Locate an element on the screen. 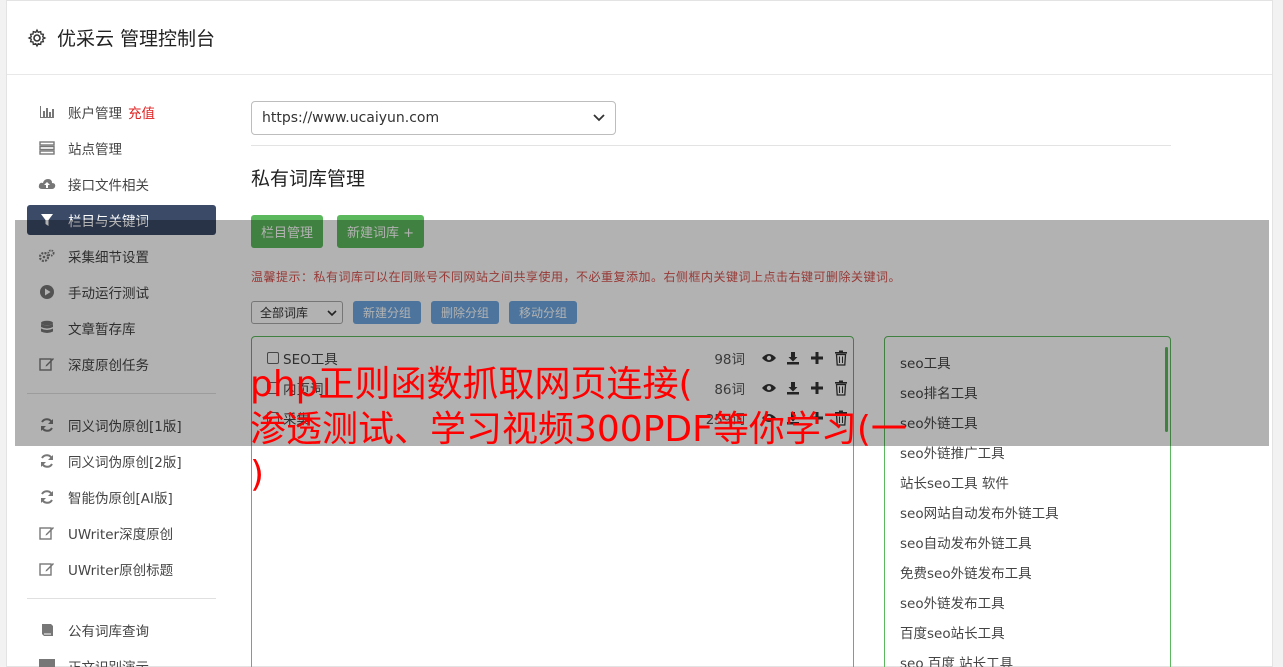  sidebar-item-label: UWriter原创标题 is located at coordinates (121, 571).